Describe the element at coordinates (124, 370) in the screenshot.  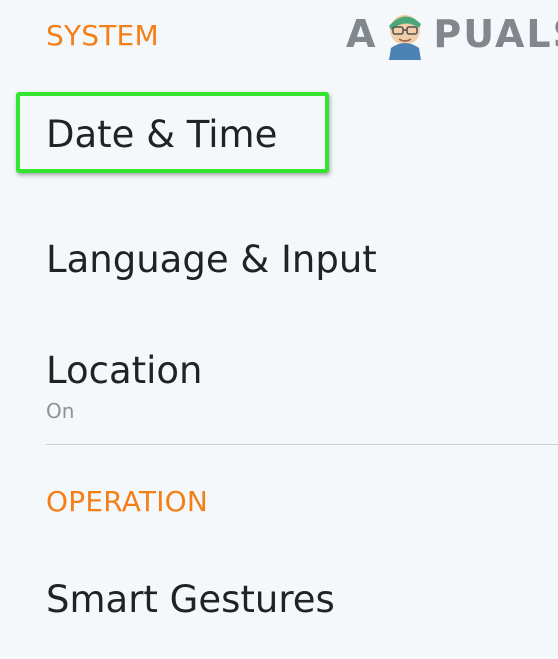
I see `item-title: Location` at that location.